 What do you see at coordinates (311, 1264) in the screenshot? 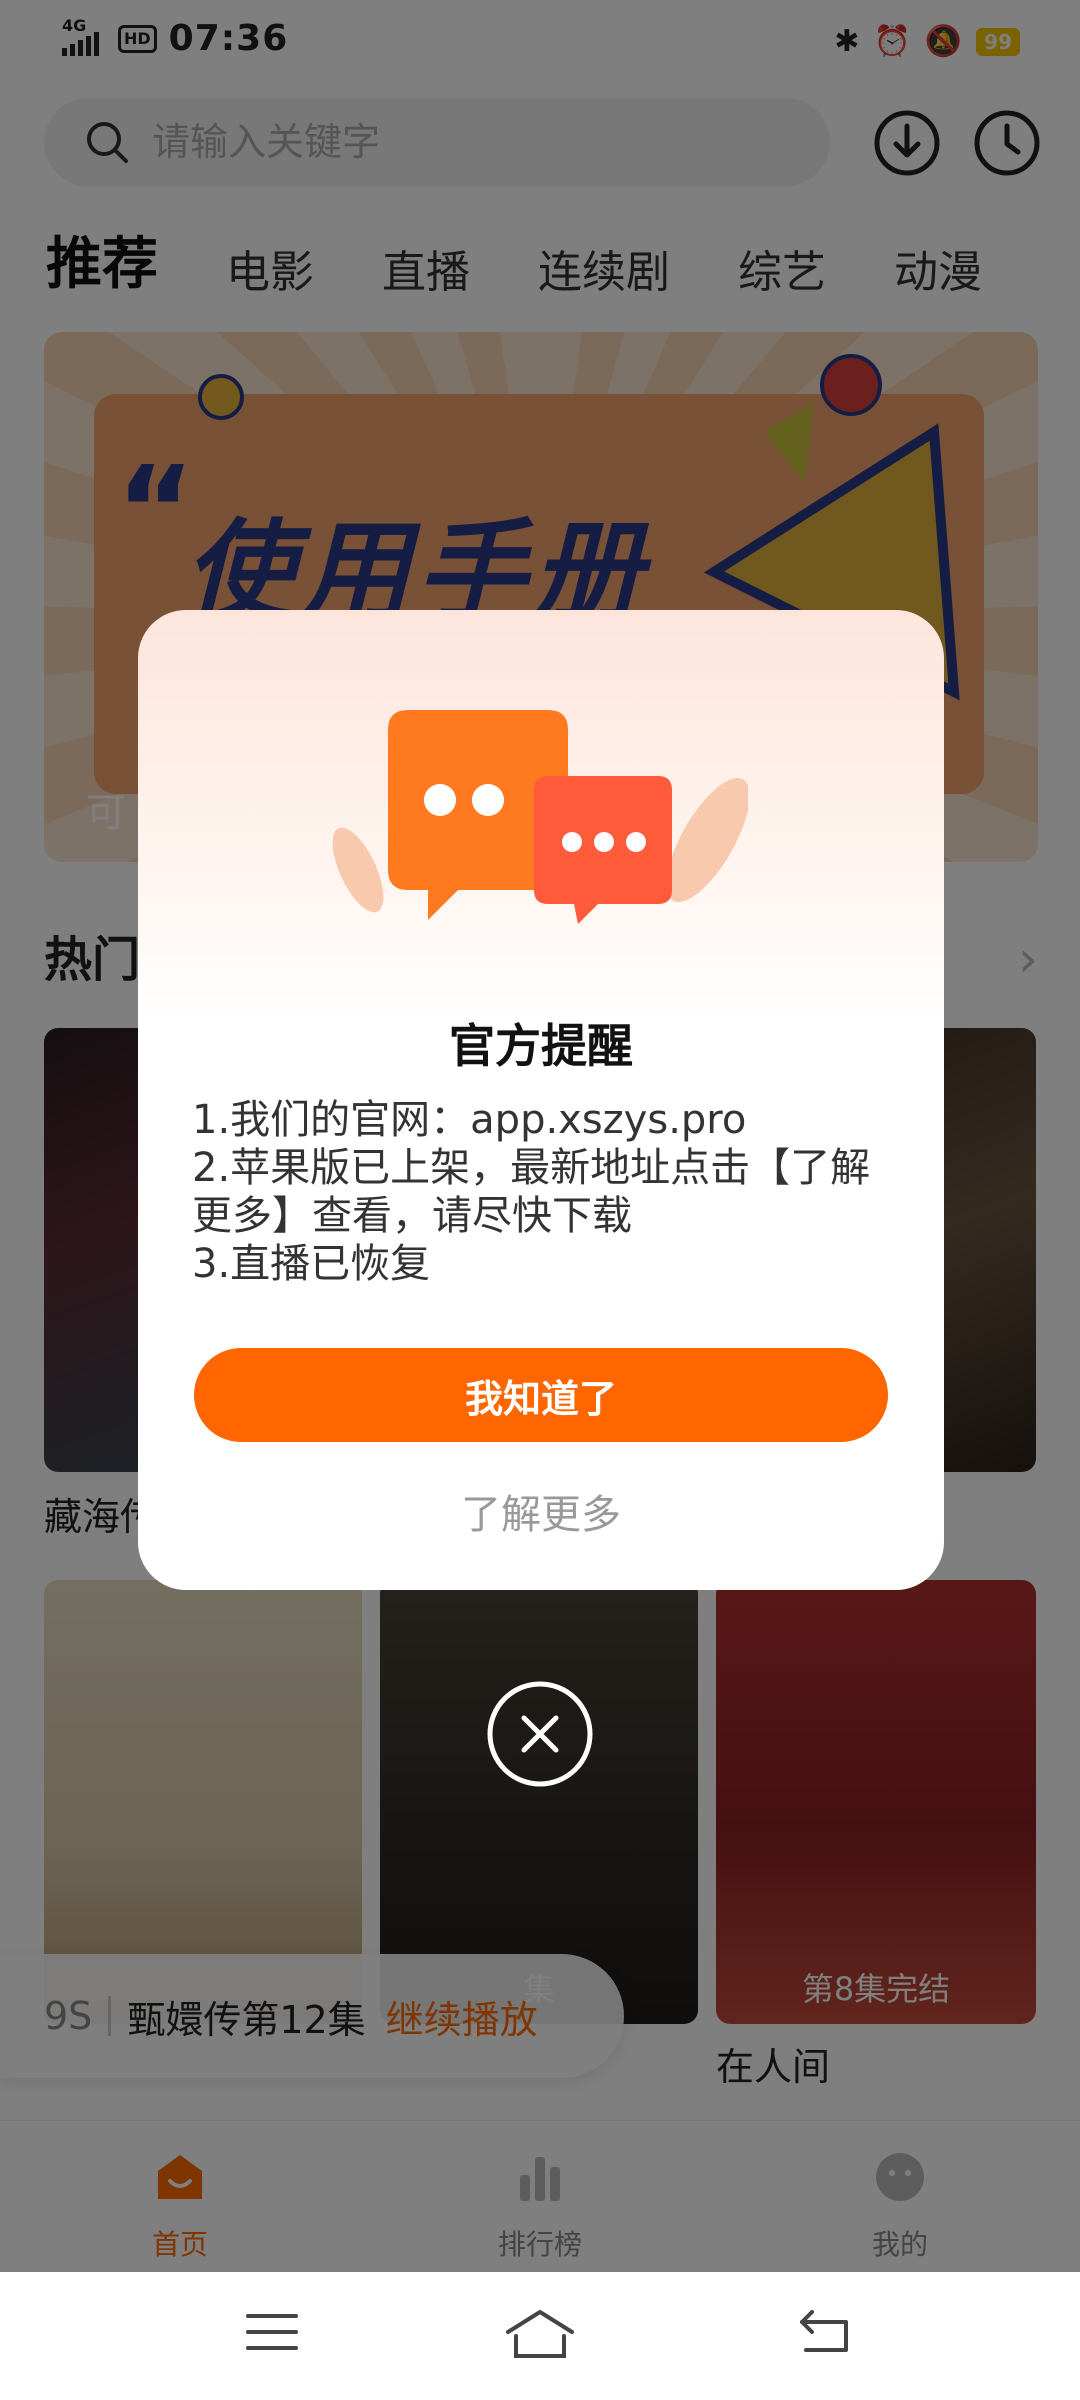
I see `dialog-line: 3.直播已恢复` at bounding box center [311, 1264].